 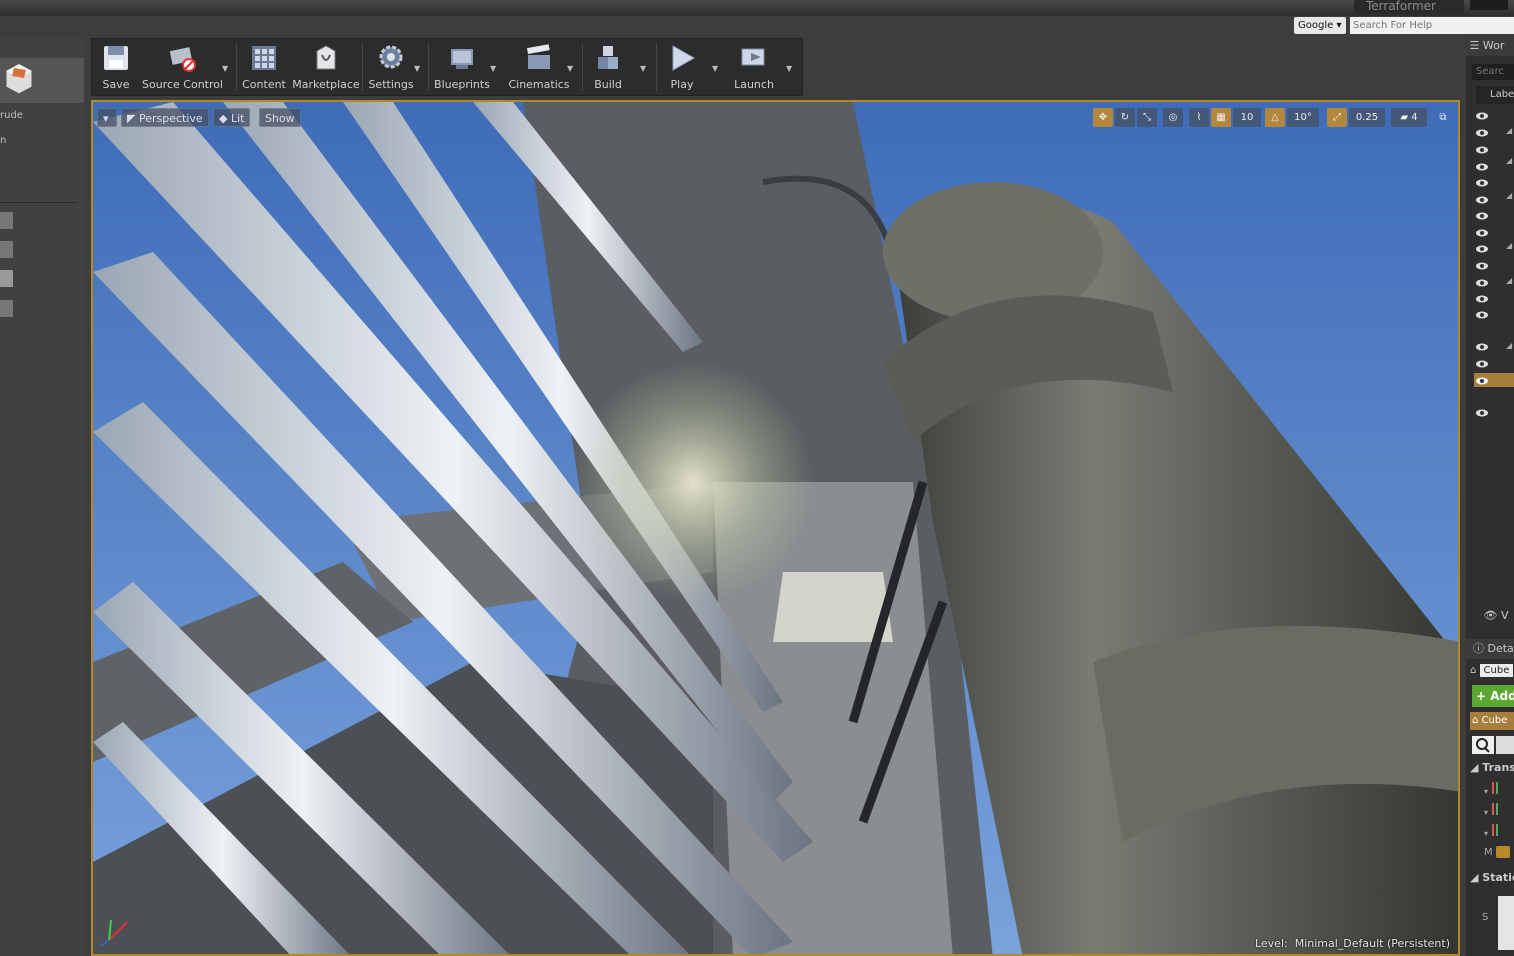 I want to click on blueprints-dropdown-icon: ▼, so click(x=494, y=68).